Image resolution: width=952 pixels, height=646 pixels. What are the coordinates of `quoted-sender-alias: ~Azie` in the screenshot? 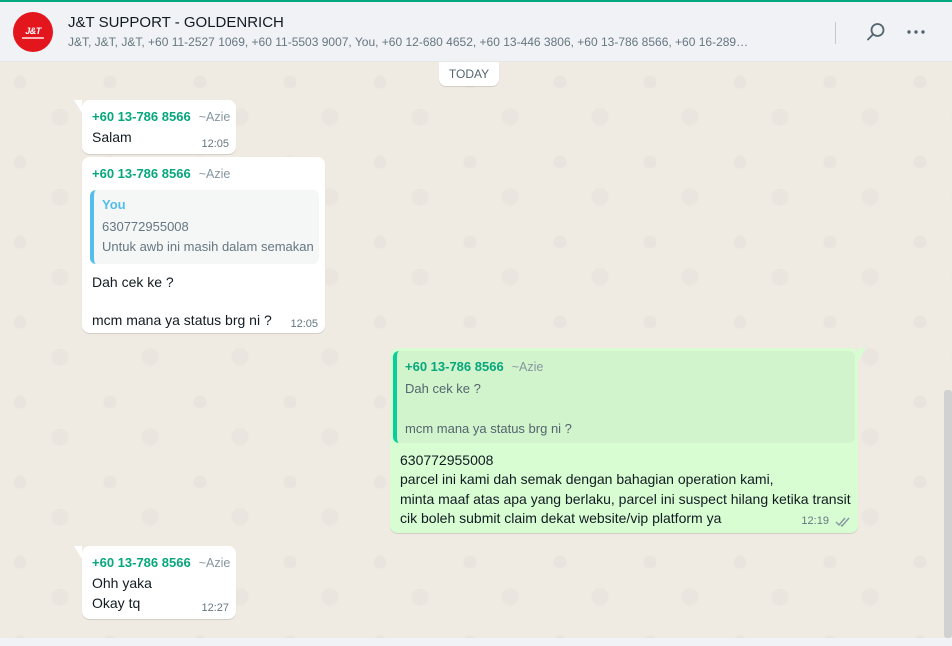 It's located at (527, 367).